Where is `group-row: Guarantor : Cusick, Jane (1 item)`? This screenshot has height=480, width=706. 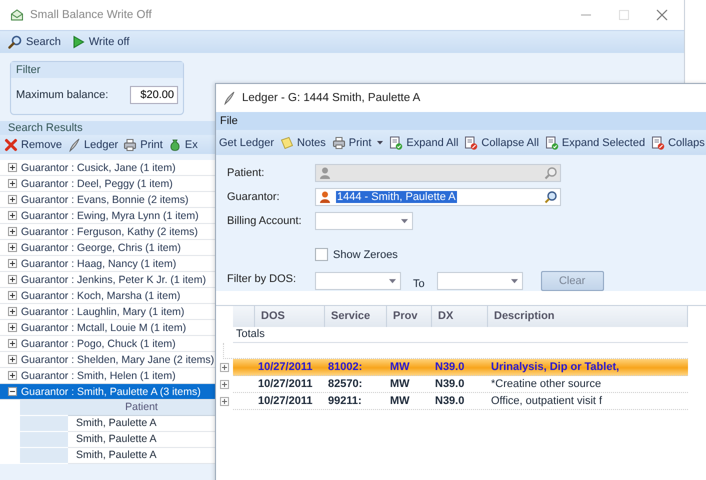
group-row: Guarantor : Cusick, Jane (1 item) is located at coordinates (107, 168).